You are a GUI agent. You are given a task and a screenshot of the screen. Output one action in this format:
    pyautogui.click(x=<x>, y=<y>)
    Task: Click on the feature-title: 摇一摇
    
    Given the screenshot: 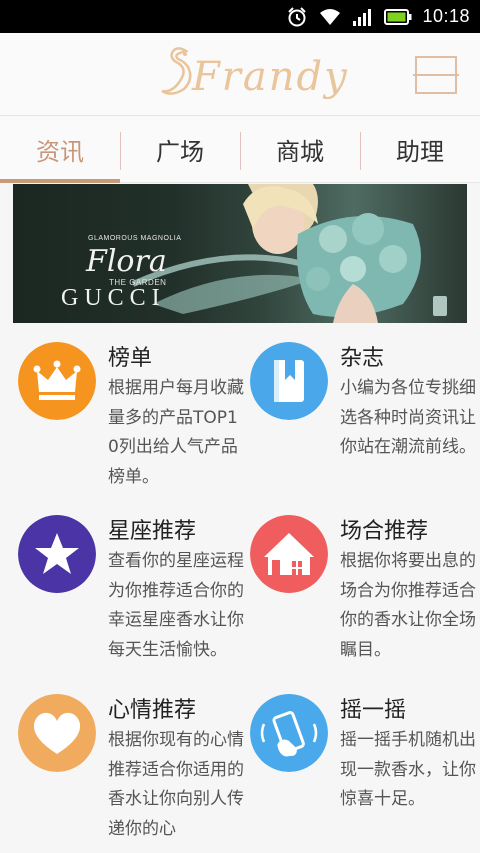 What is the action you would take?
    pyautogui.click(x=373, y=710)
    